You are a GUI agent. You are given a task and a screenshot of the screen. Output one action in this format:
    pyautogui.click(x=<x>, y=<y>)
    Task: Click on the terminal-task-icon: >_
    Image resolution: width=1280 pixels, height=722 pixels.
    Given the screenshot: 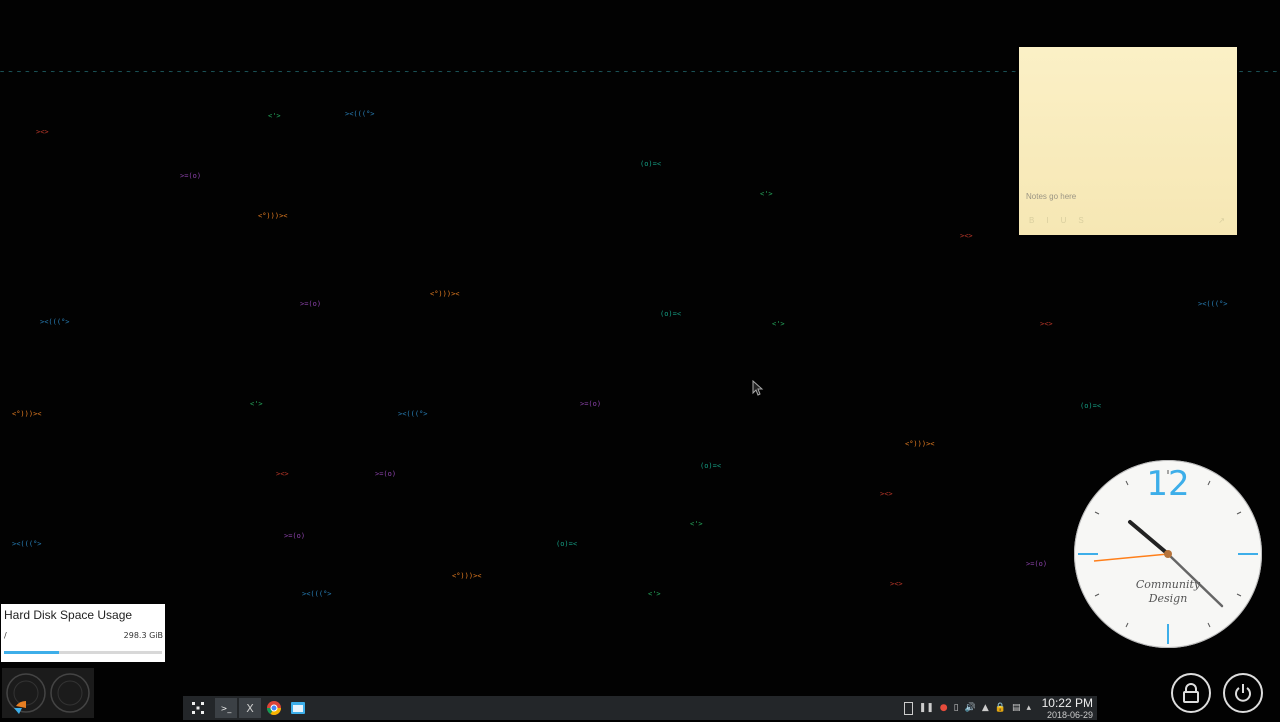 What is the action you would take?
    pyautogui.click(x=226, y=708)
    